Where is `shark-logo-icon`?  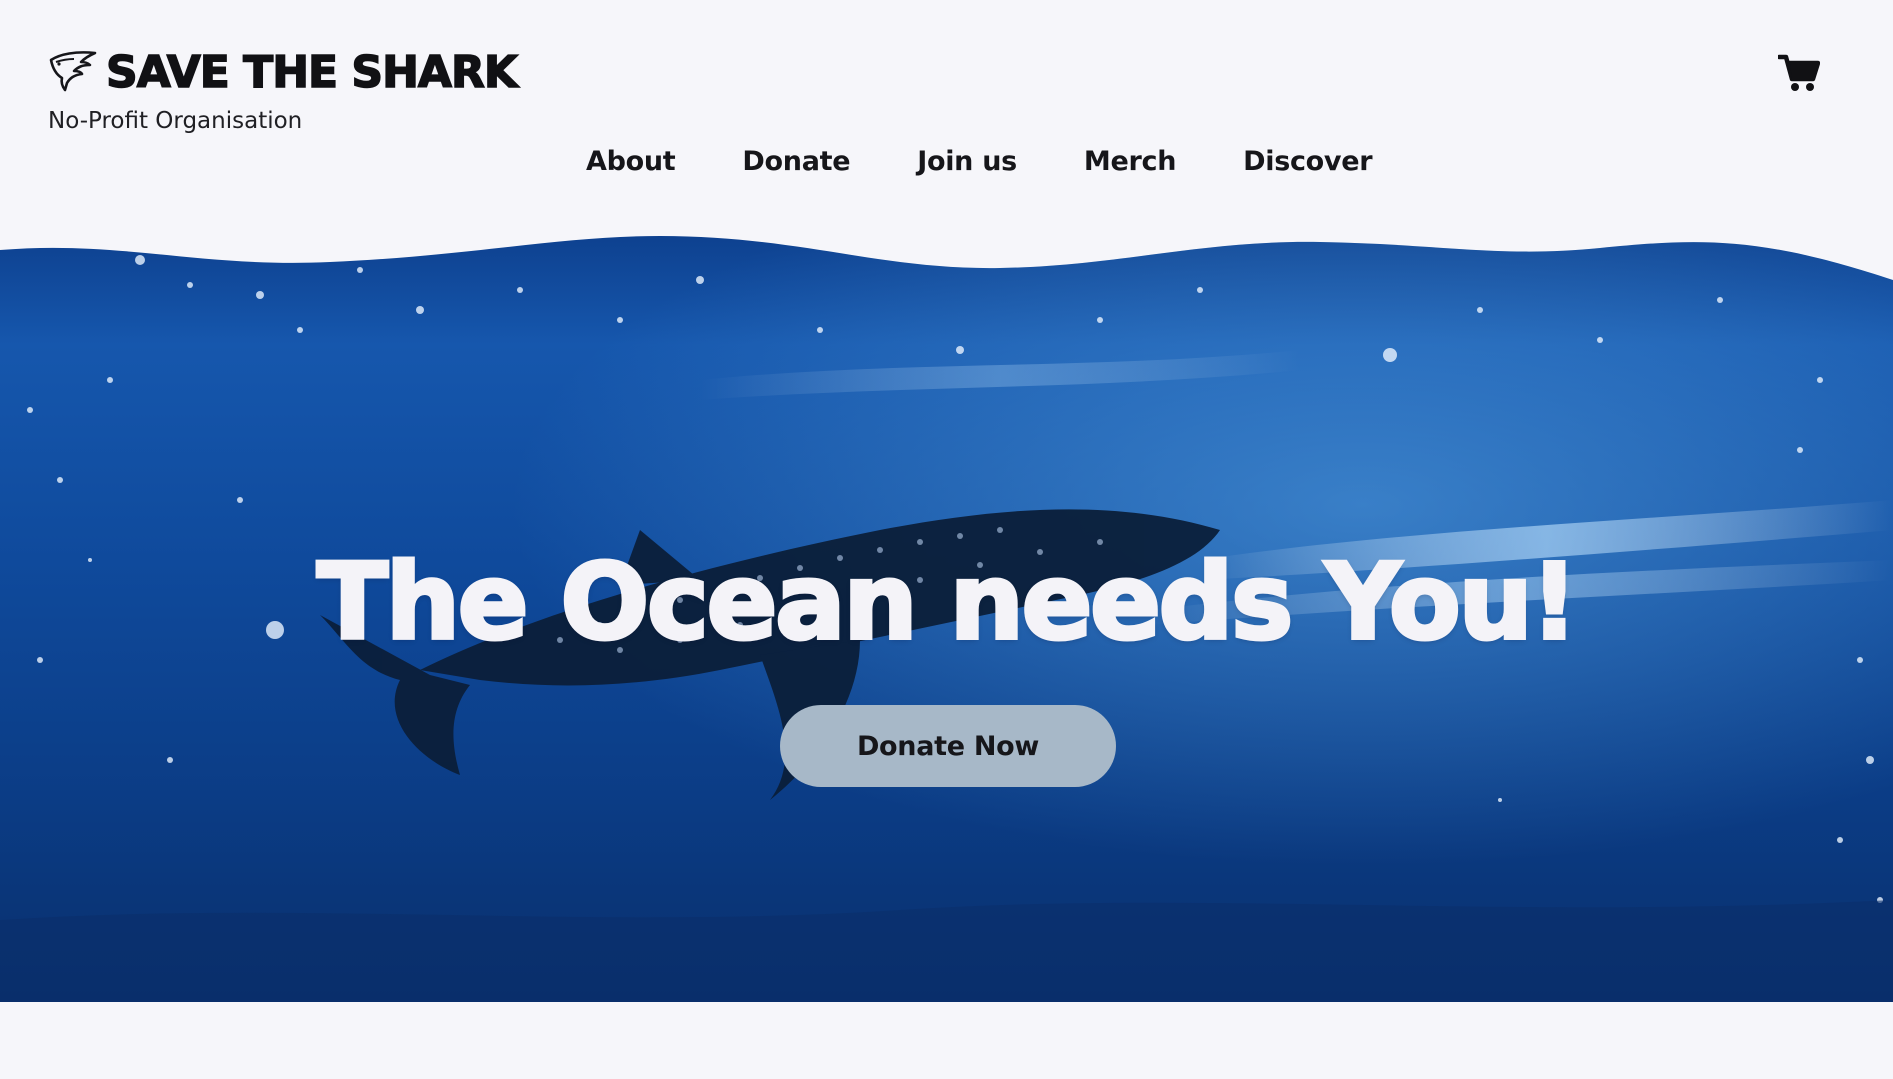
shark-logo-icon is located at coordinates (73, 71).